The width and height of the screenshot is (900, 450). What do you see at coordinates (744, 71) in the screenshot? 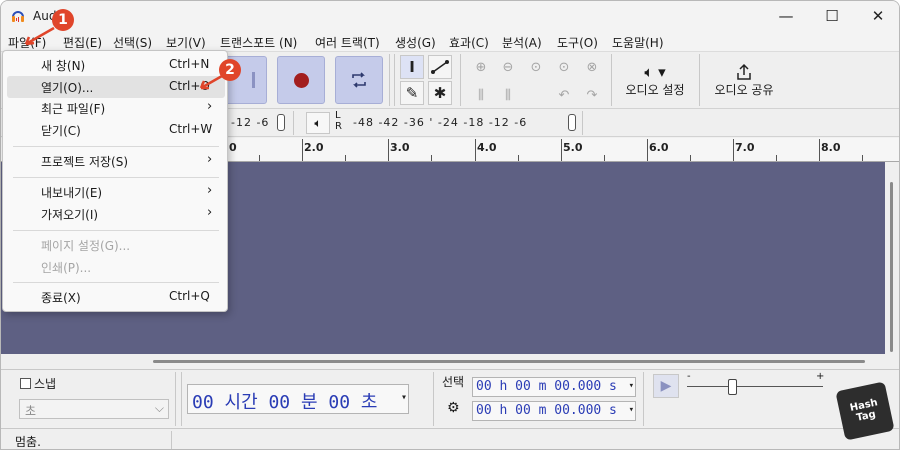
I see `share-icon` at bounding box center [744, 71].